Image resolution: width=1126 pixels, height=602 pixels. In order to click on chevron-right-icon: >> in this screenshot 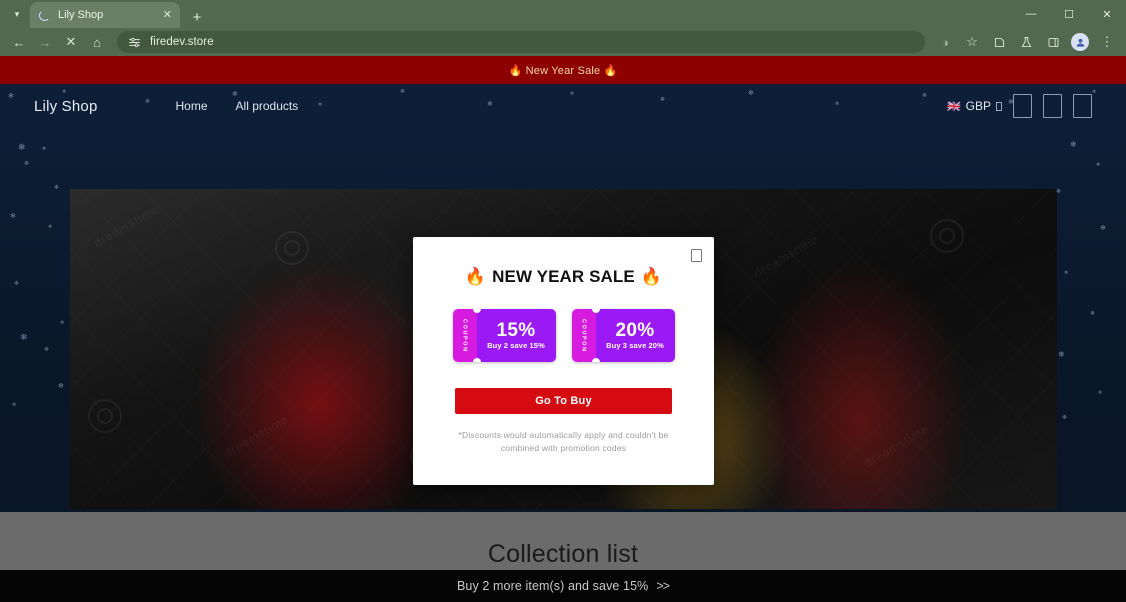, I will do `click(663, 586)`.